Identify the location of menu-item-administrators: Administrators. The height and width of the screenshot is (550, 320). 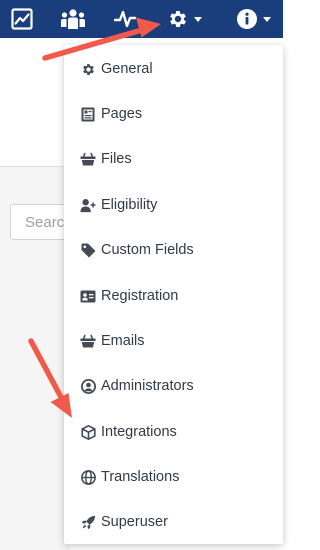
(173, 386).